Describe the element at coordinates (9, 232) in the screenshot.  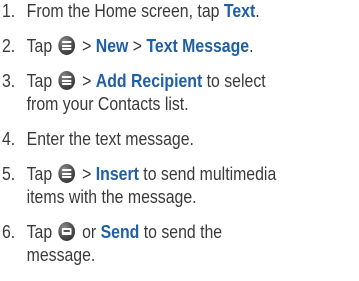
I see `step-number: 6.` at that location.